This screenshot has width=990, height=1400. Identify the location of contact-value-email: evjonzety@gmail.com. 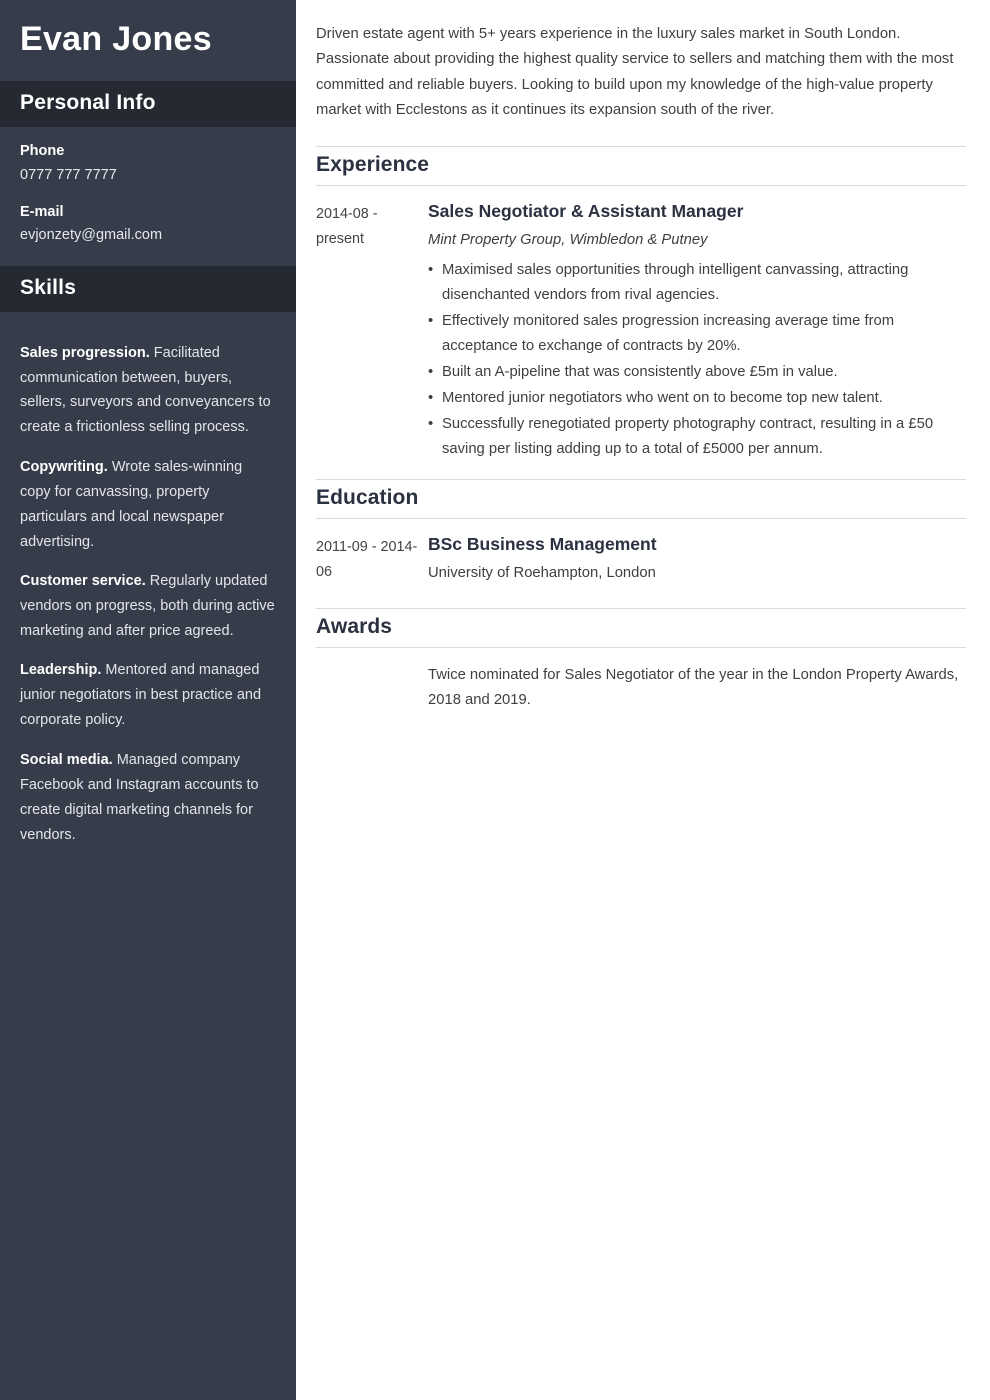
(91, 235).